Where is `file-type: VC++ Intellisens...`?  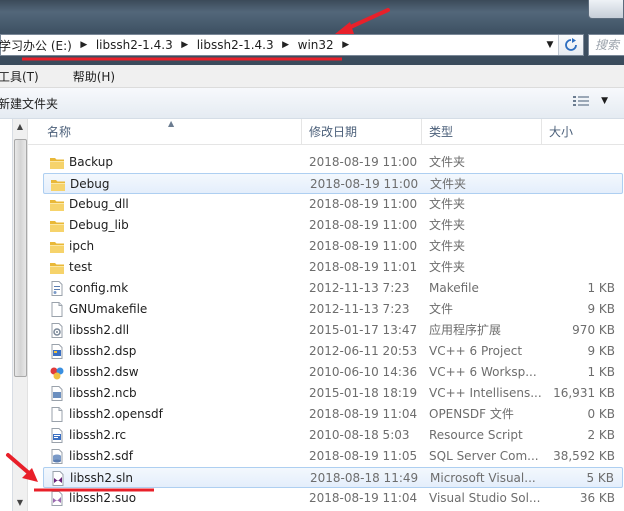 file-type: VC++ Intellisens... is located at coordinates (485, 393).